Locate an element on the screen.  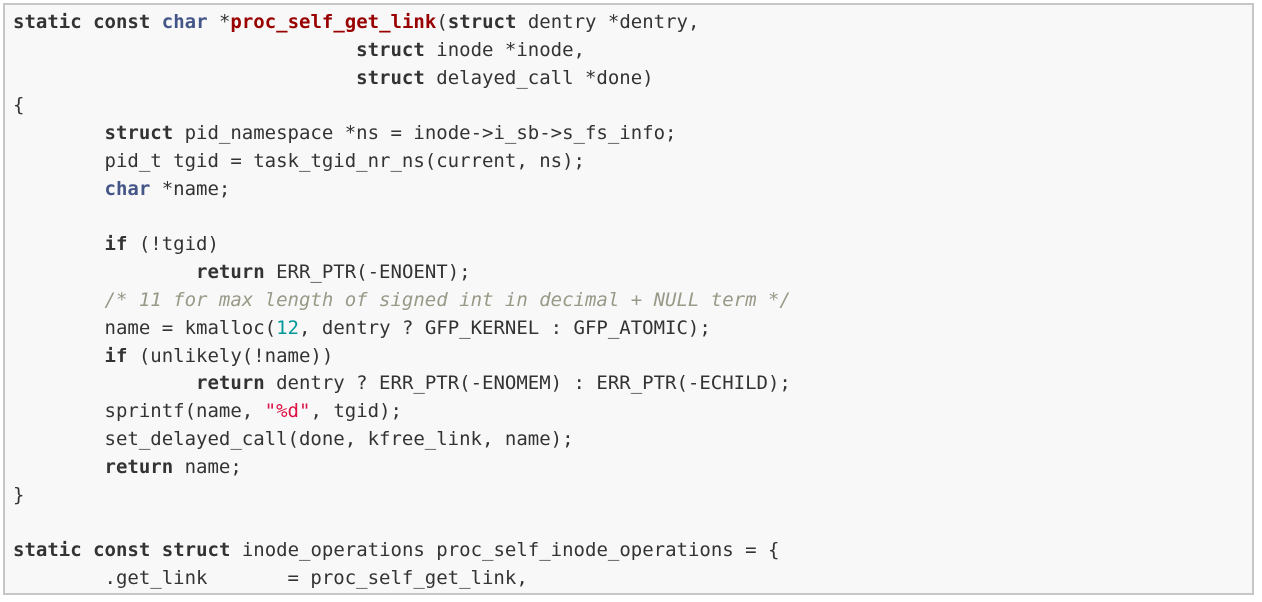
code-text: , dentry ? GFP_KERNEL : GFP_ATOMIC); is located at coordinates (505, 327).